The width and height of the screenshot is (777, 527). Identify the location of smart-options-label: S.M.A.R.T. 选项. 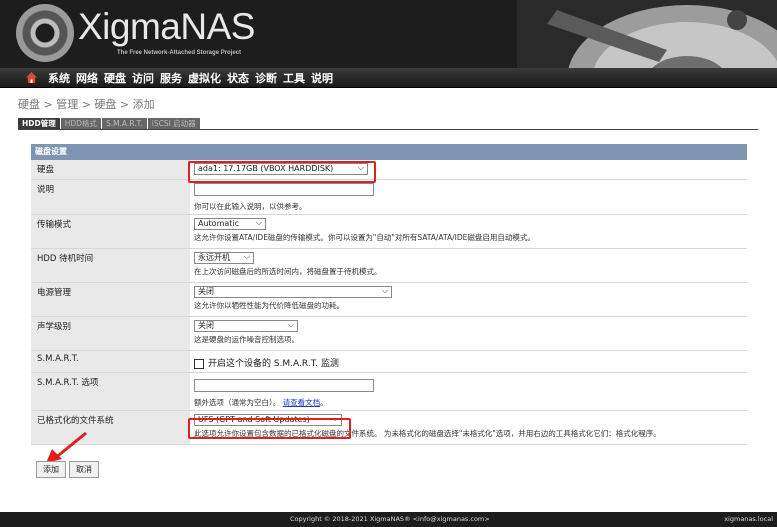
(110, 391).